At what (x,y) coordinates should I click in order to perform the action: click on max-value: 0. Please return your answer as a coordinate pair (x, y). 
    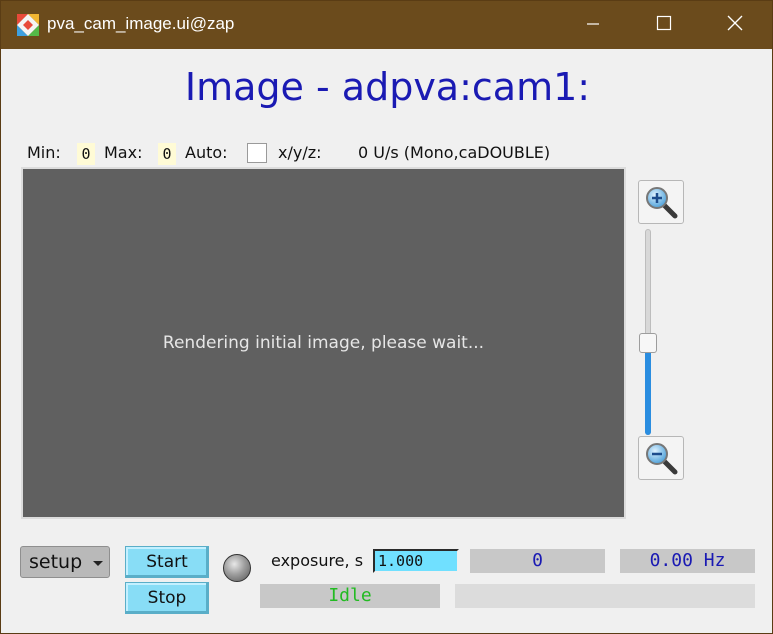
    Looking at the image, I should click on (167, 154).